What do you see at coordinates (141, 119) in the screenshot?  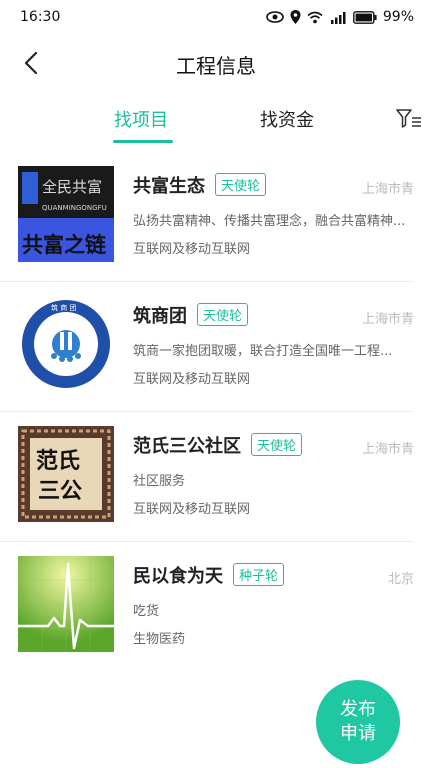 I see `tab-find-project: 找项目` at bounding box center [141, 119].